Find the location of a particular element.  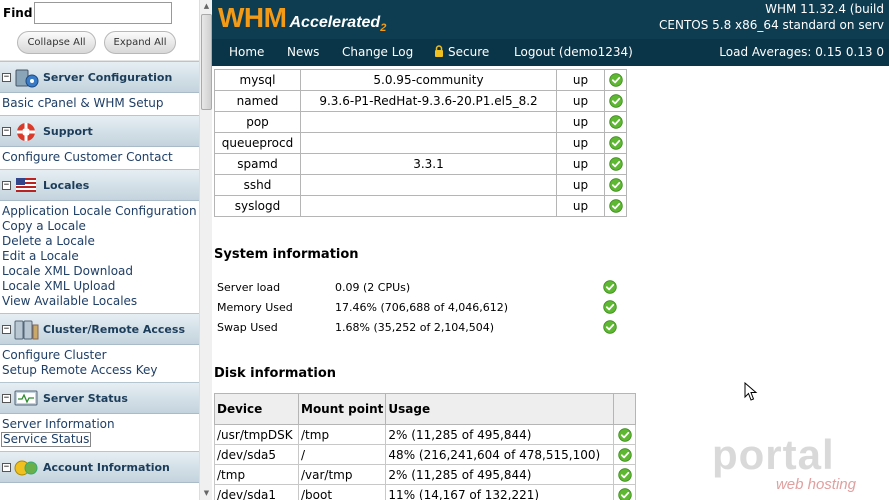

service-version: 3.3.1 is located at coordinates (428, 164).